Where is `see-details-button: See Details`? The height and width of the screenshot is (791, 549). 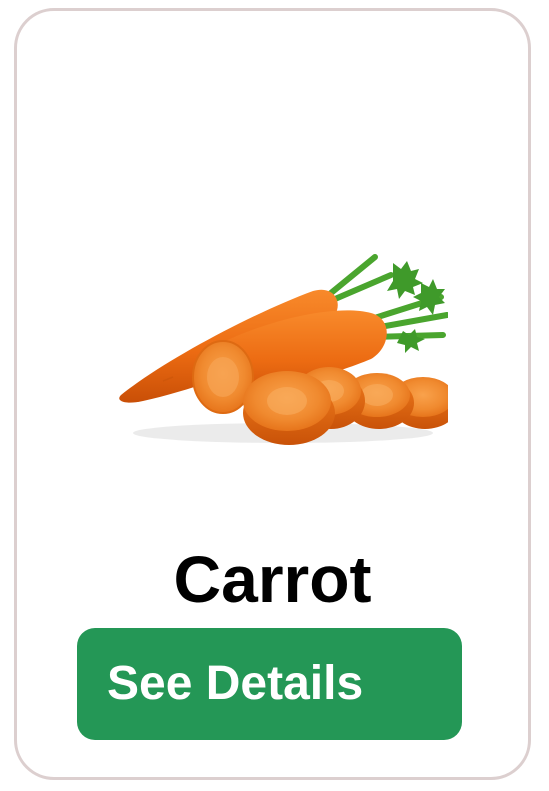
see-details-button: See Details is located at coordinates (269, 684).